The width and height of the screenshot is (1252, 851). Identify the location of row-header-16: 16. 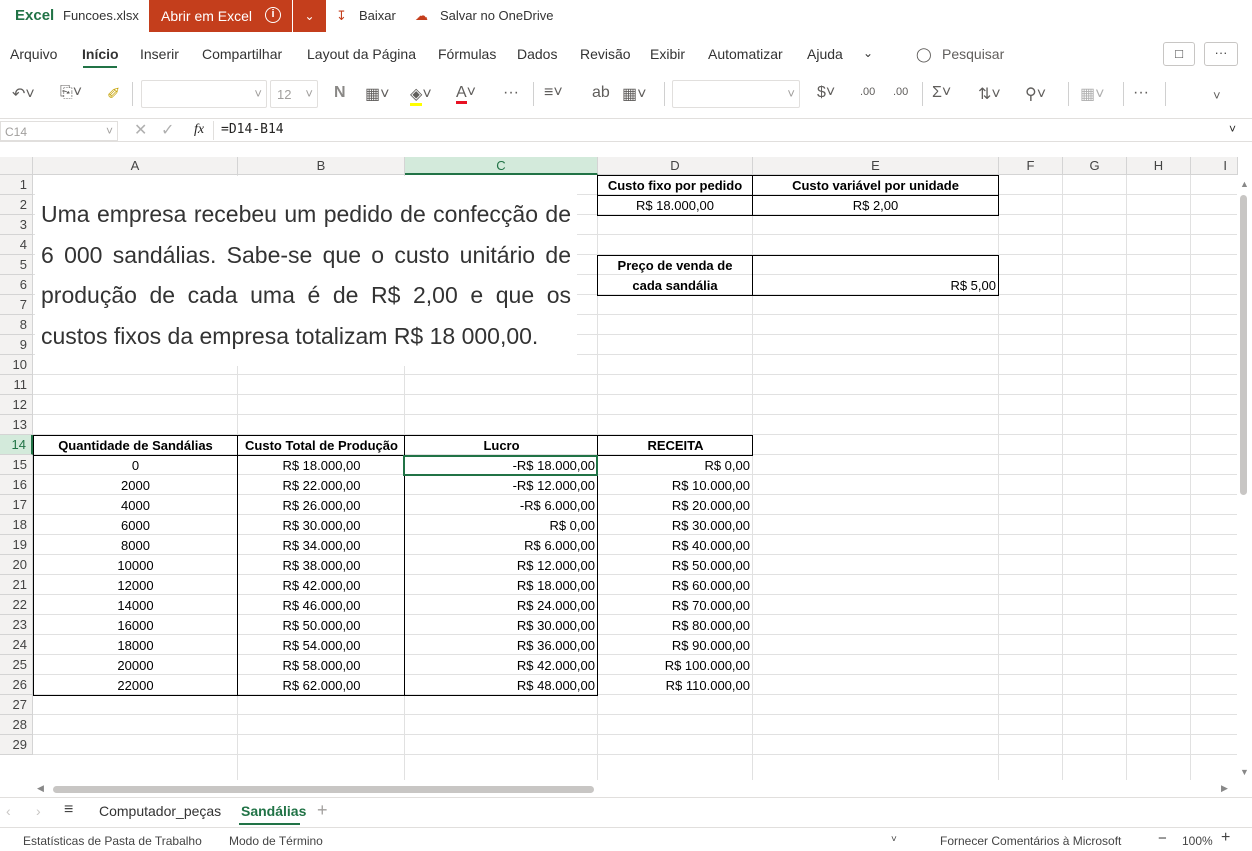
(16, 485).